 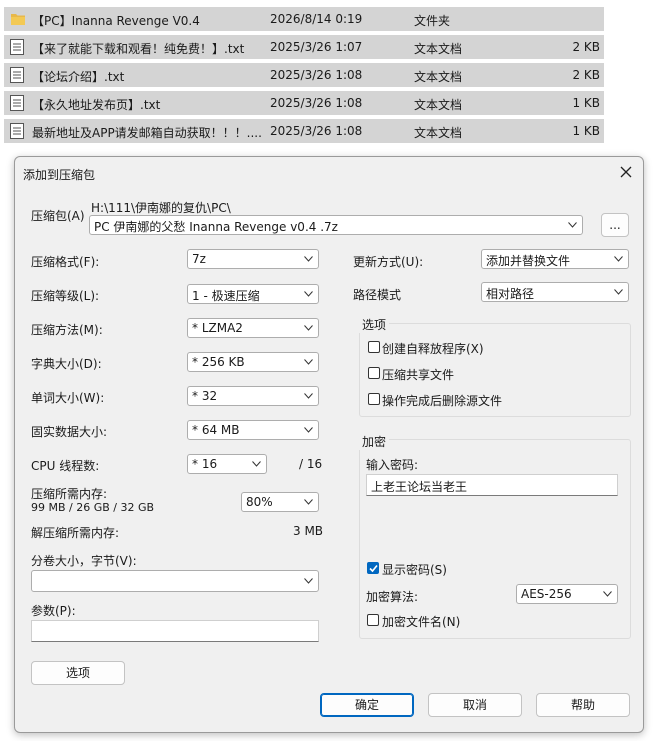 What do you see at coordinates (377, 295) in the screenshot?
I see `path-mode-label: 路径模式` at bounding box center [377, 295].